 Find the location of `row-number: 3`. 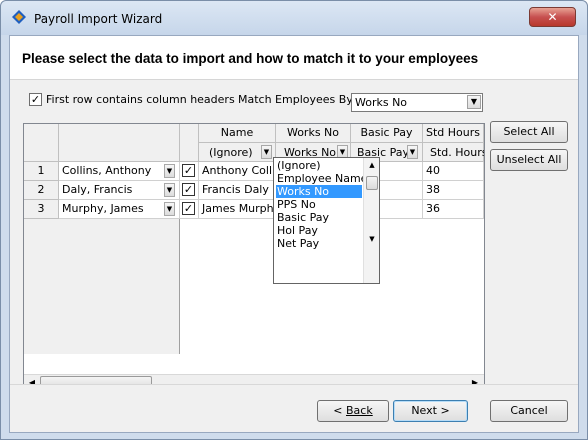

row-number: 3 is located at coordinates (41, 209).